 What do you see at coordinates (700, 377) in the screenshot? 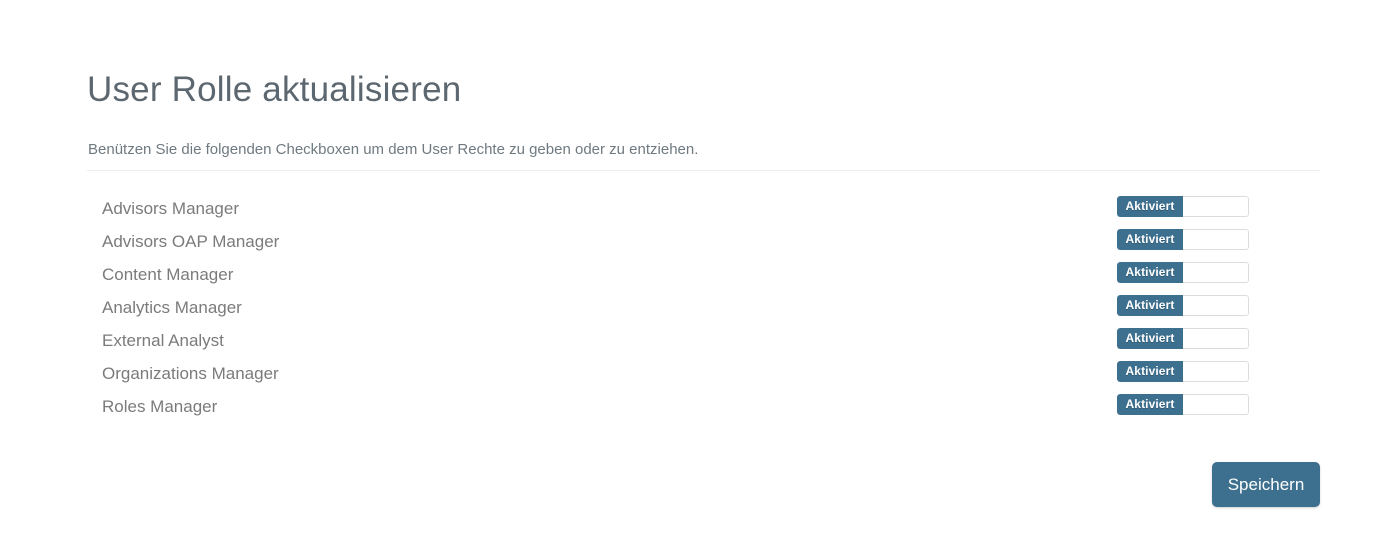
I see `permission-row: Organizations Manager Aktiviert` at bounding box center [700, 377].